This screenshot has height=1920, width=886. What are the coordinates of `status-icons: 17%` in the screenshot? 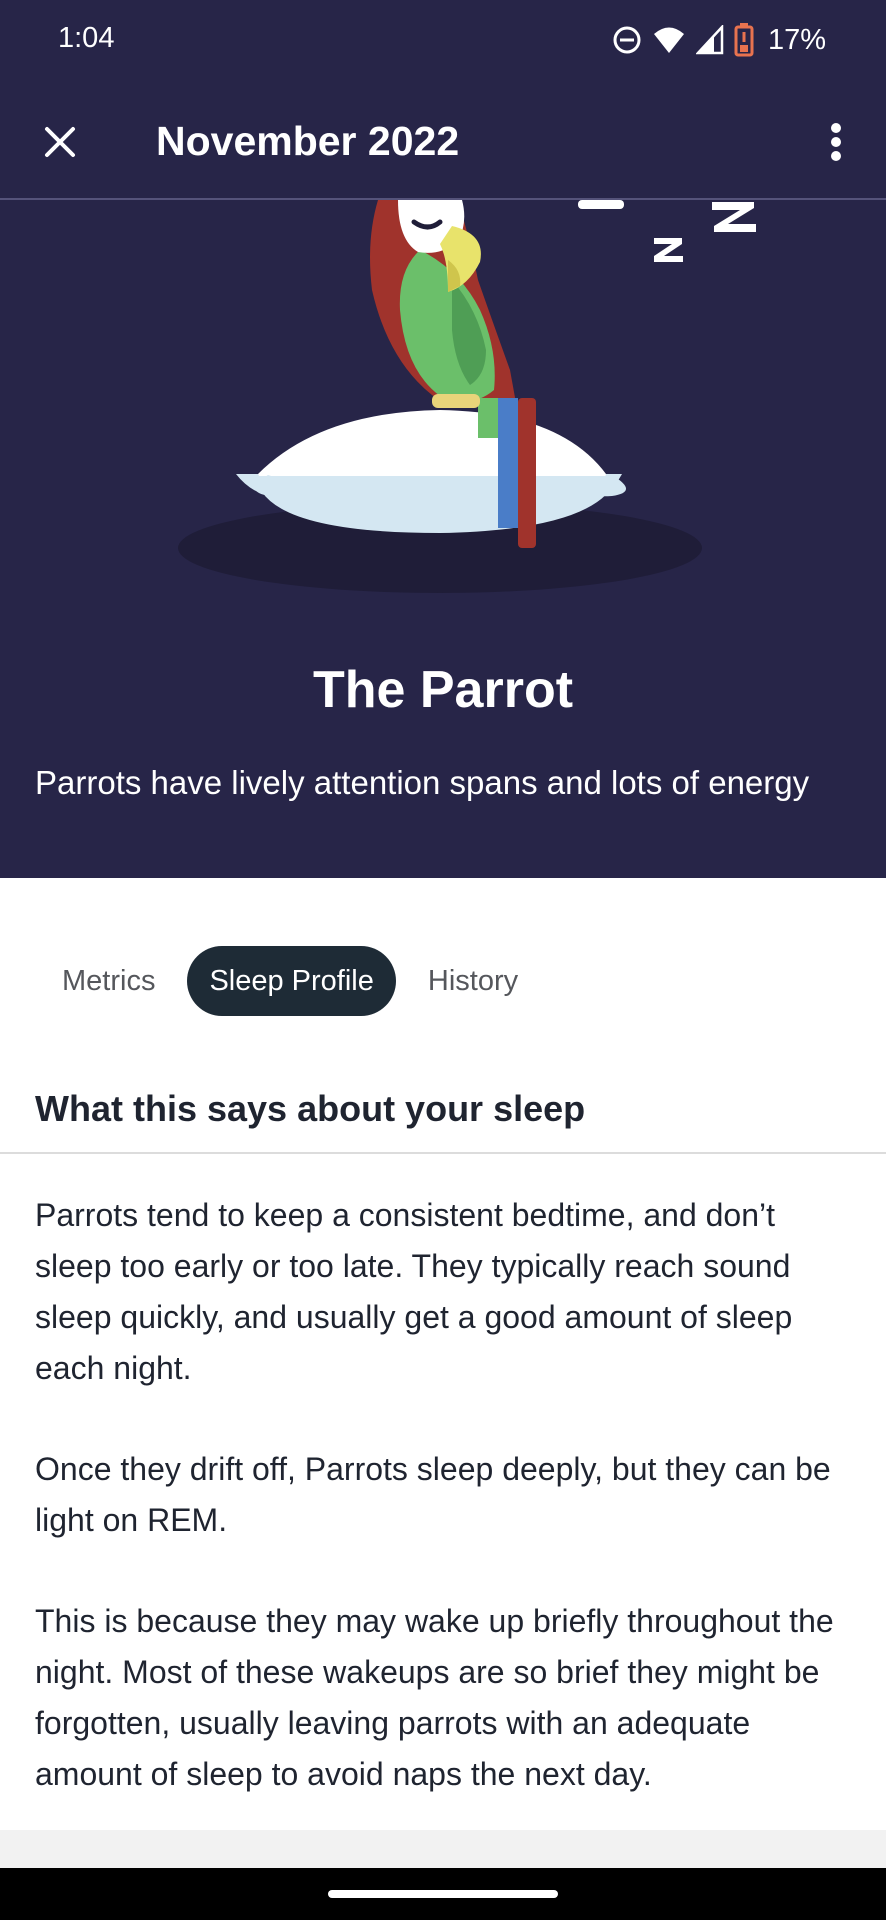 It's located at (719, 40).